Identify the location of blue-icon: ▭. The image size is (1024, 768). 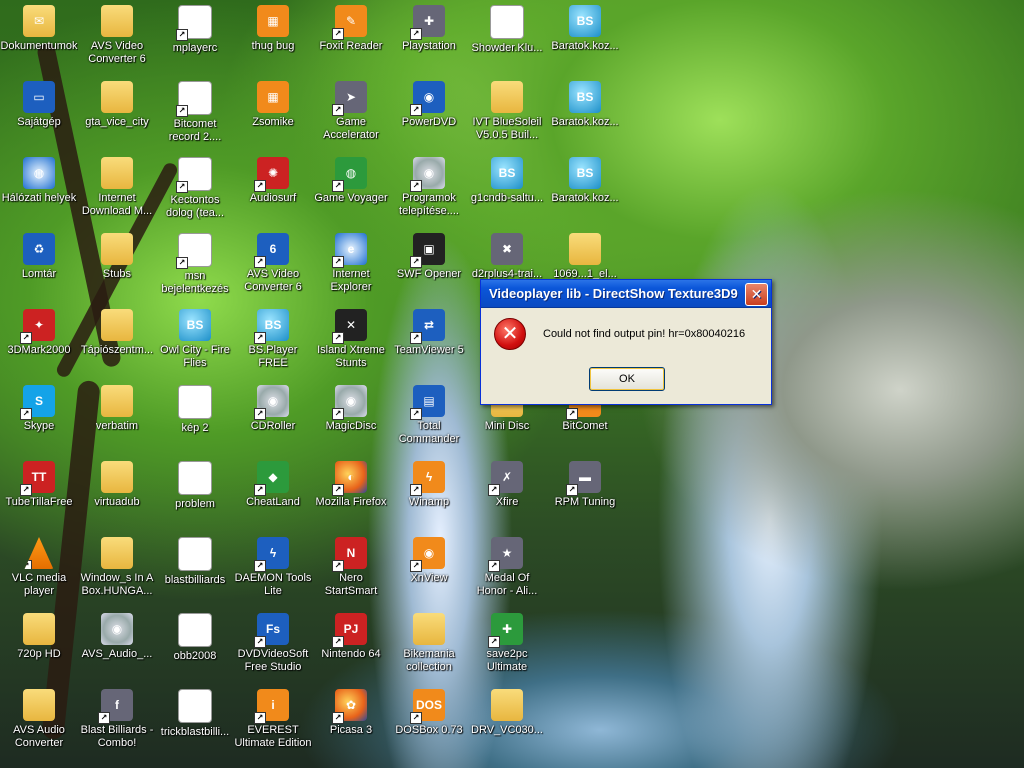
(39, 97).